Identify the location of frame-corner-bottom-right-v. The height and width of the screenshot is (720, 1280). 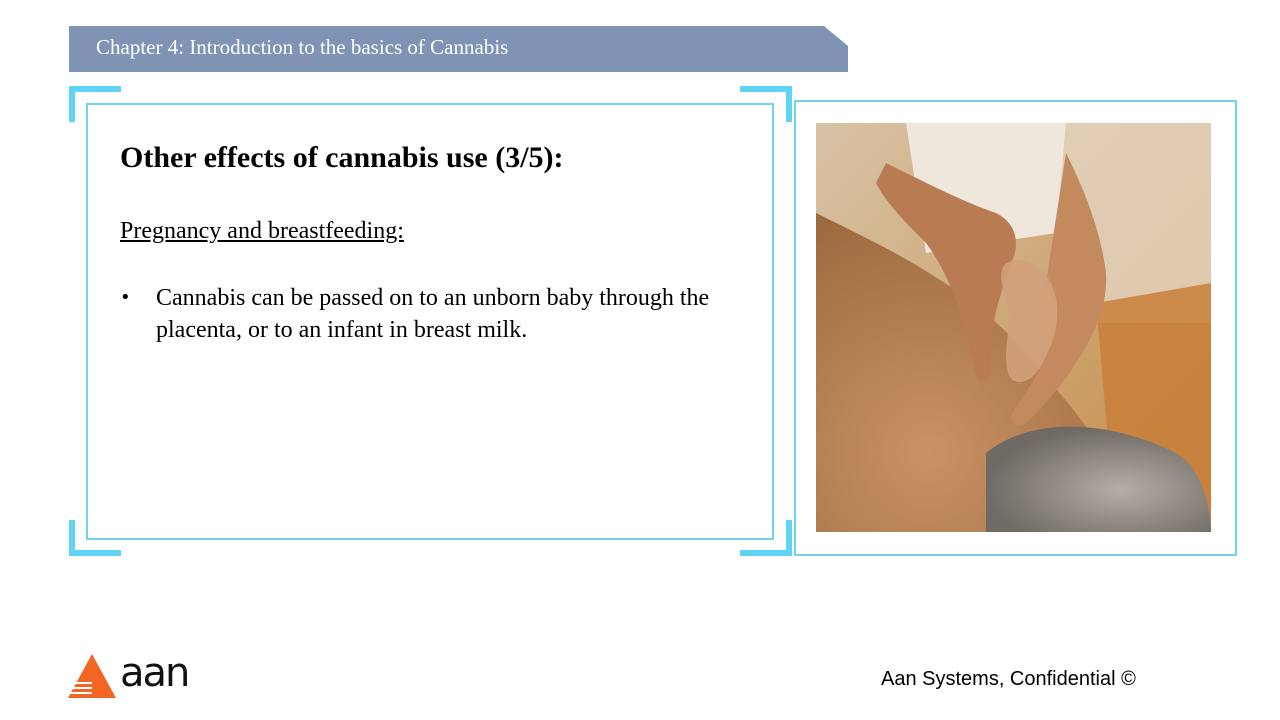
(789, 538).